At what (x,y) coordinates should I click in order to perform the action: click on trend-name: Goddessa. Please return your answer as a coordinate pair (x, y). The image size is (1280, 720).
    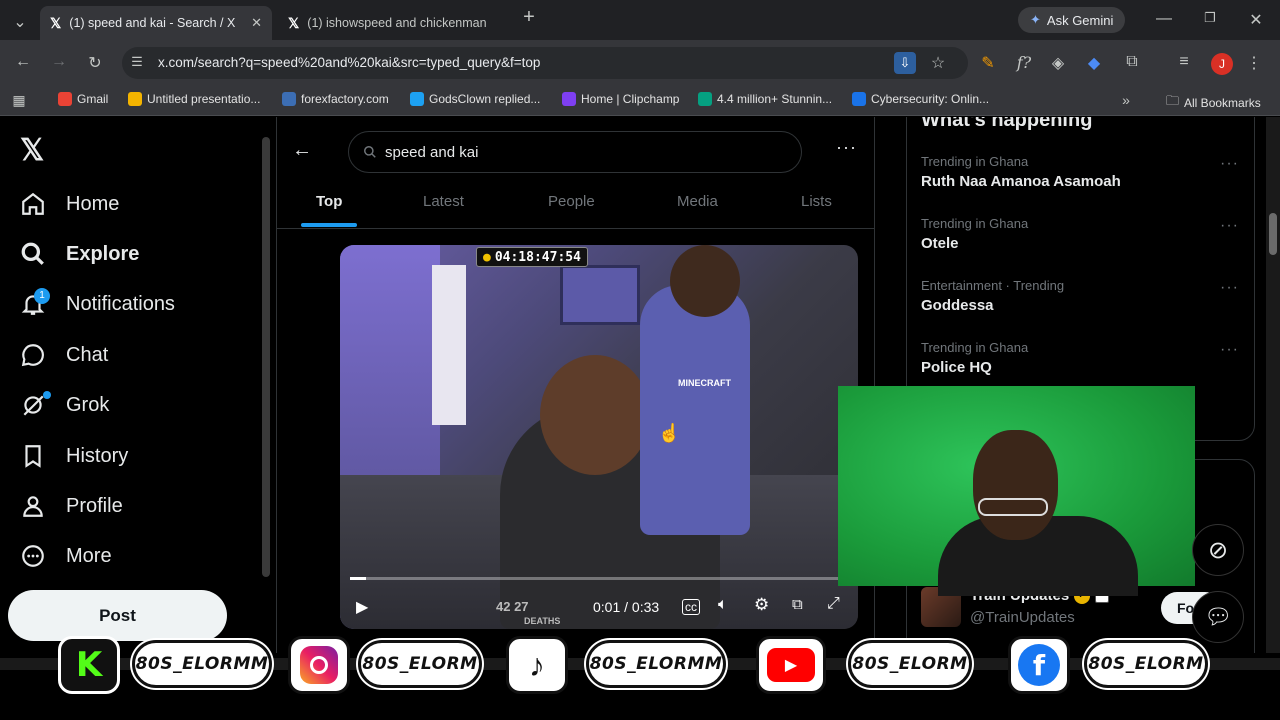
    Looking at the image, I should click on (957, 305).